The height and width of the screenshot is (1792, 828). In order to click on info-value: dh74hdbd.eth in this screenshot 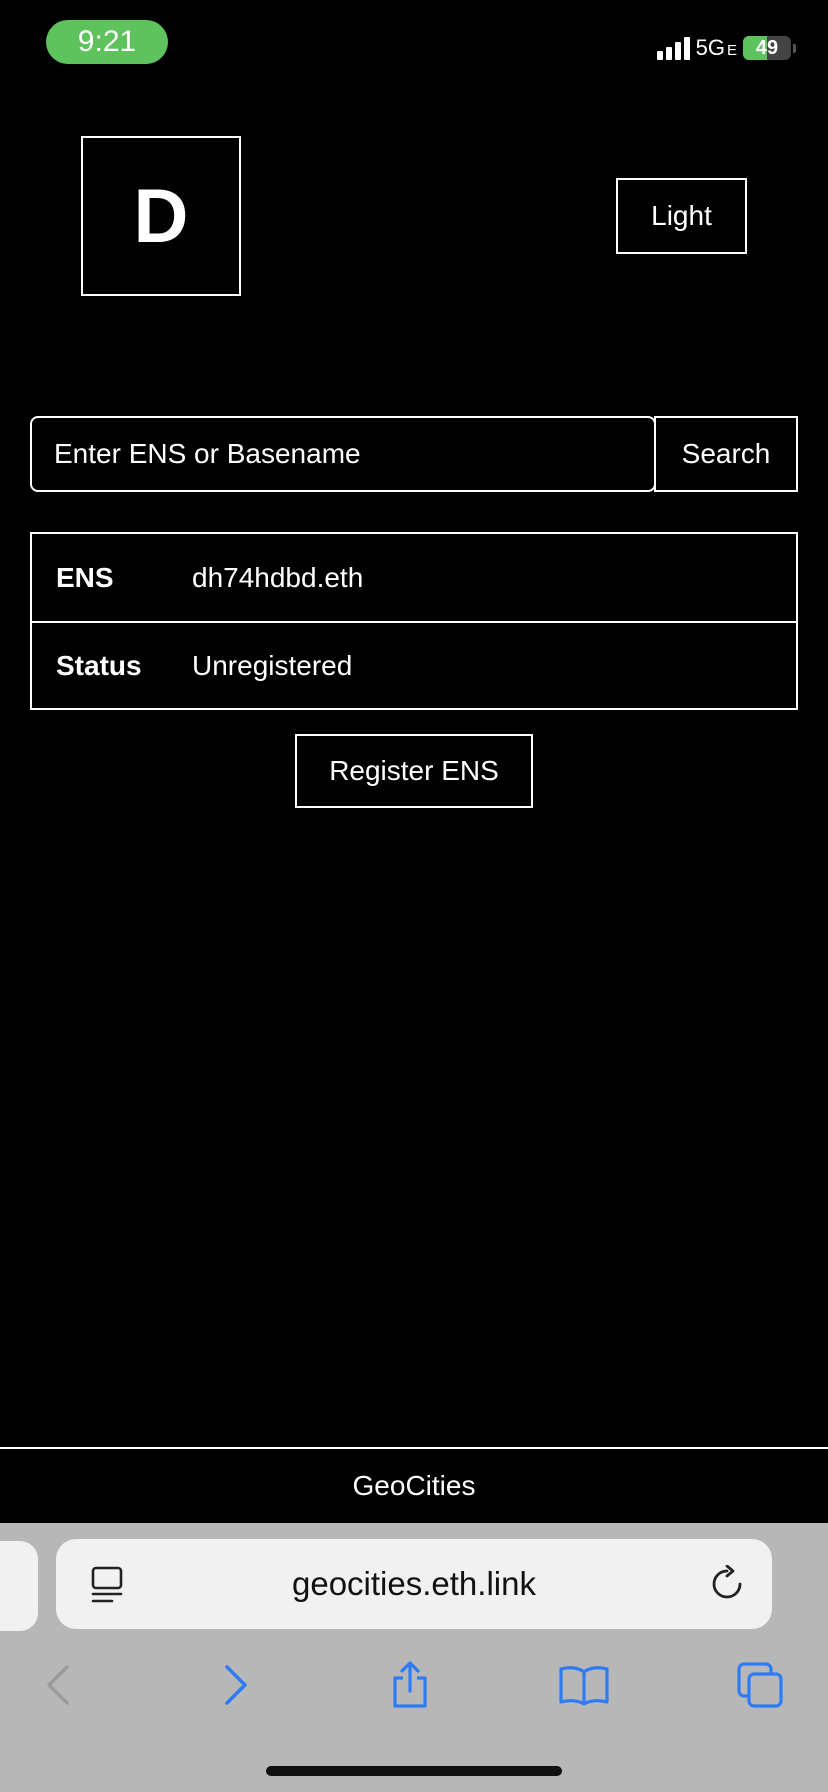, I will do `click(278, 577)`.